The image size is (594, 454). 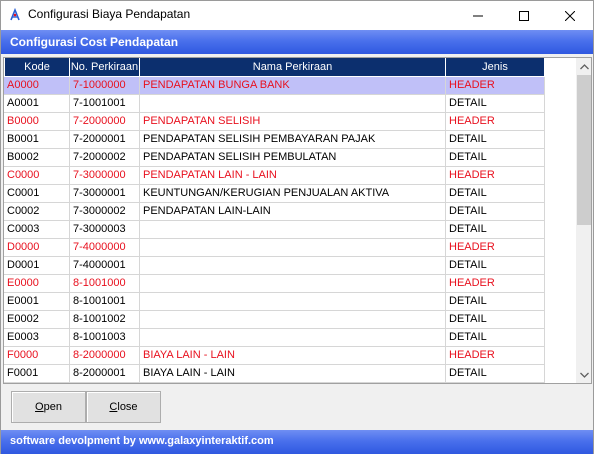 What do you see at coordinates (293, 194) in the screenshot?
I see `cell-nama-perkiraan: KEUNTUNGAN/KERUGIAN PENJUALAN AKTIVA` at bounding box center [293, 194].